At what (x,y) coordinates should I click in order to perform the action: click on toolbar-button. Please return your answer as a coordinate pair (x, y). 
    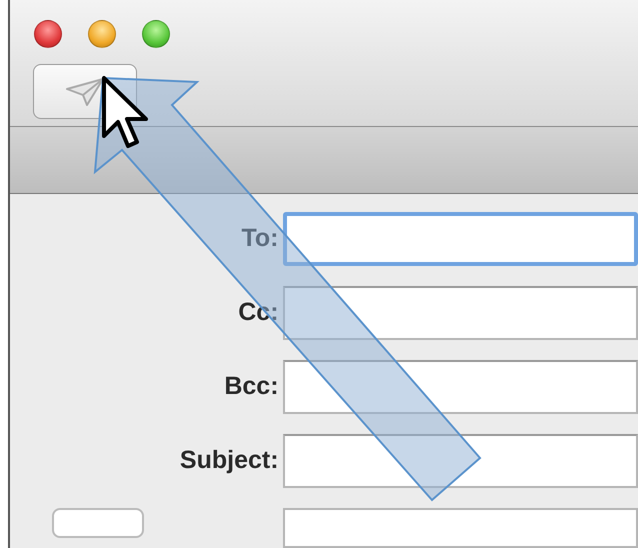
    Looking at the image, I should click on (98, 523).